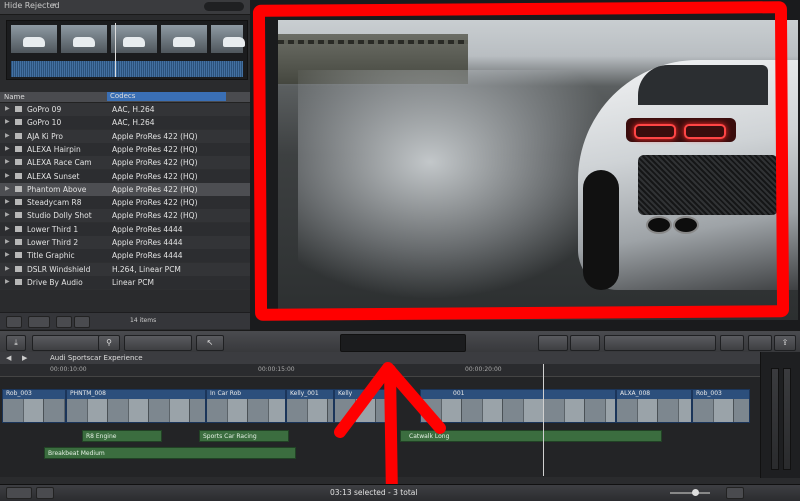  Describe the element at coordinates (166, 96) in the screenshot. I see `column-header-codecs: Codecs` at that location.